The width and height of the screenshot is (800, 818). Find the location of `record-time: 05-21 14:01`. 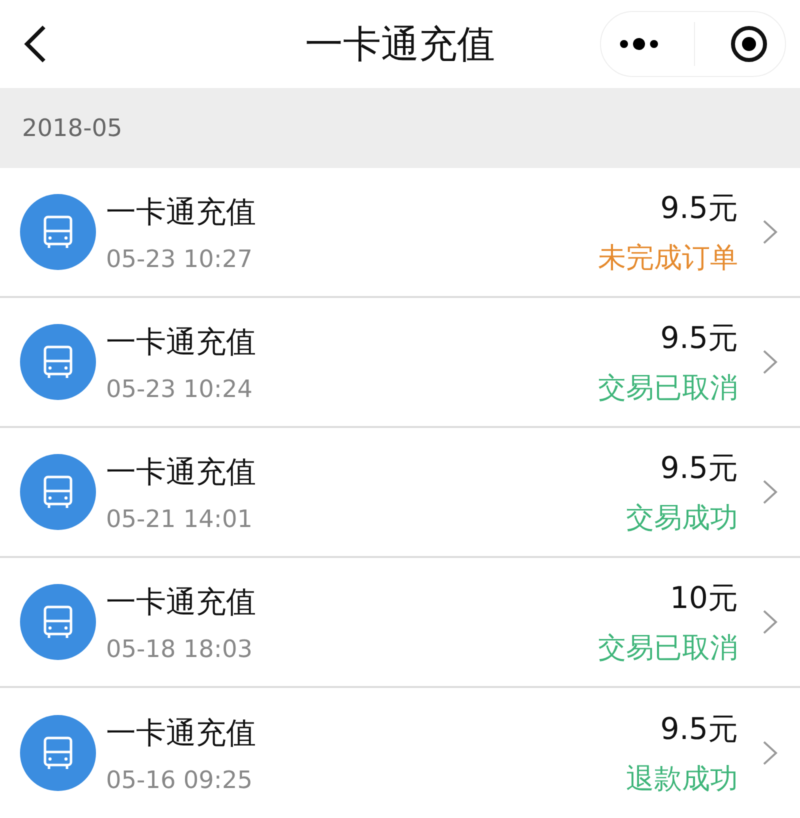

record-time: 05-21 14:01 is located at coordinates (180, 518).